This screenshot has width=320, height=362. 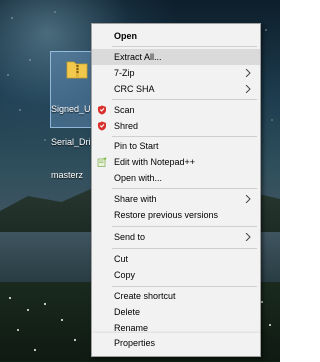 What do you see at coordinates (176, 275) in the screenshot?
I see `menu-item-copy: Copy` at bounding box center [176, 275].